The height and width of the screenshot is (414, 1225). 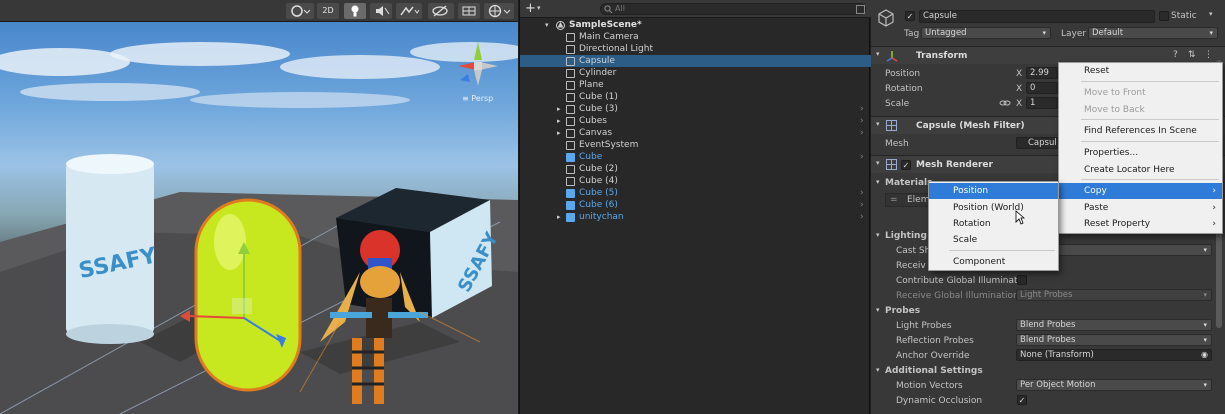 I want to click on effects-button, so click(x=409, y=11).